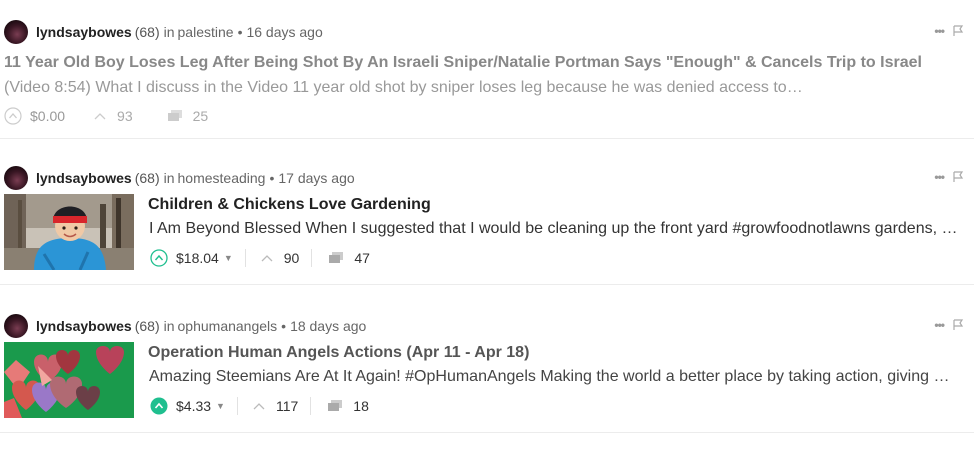 This screenshot has height=461, width=974. I want to click on post-actions: $4.33 ▼ 117 18, so click(259, 406).